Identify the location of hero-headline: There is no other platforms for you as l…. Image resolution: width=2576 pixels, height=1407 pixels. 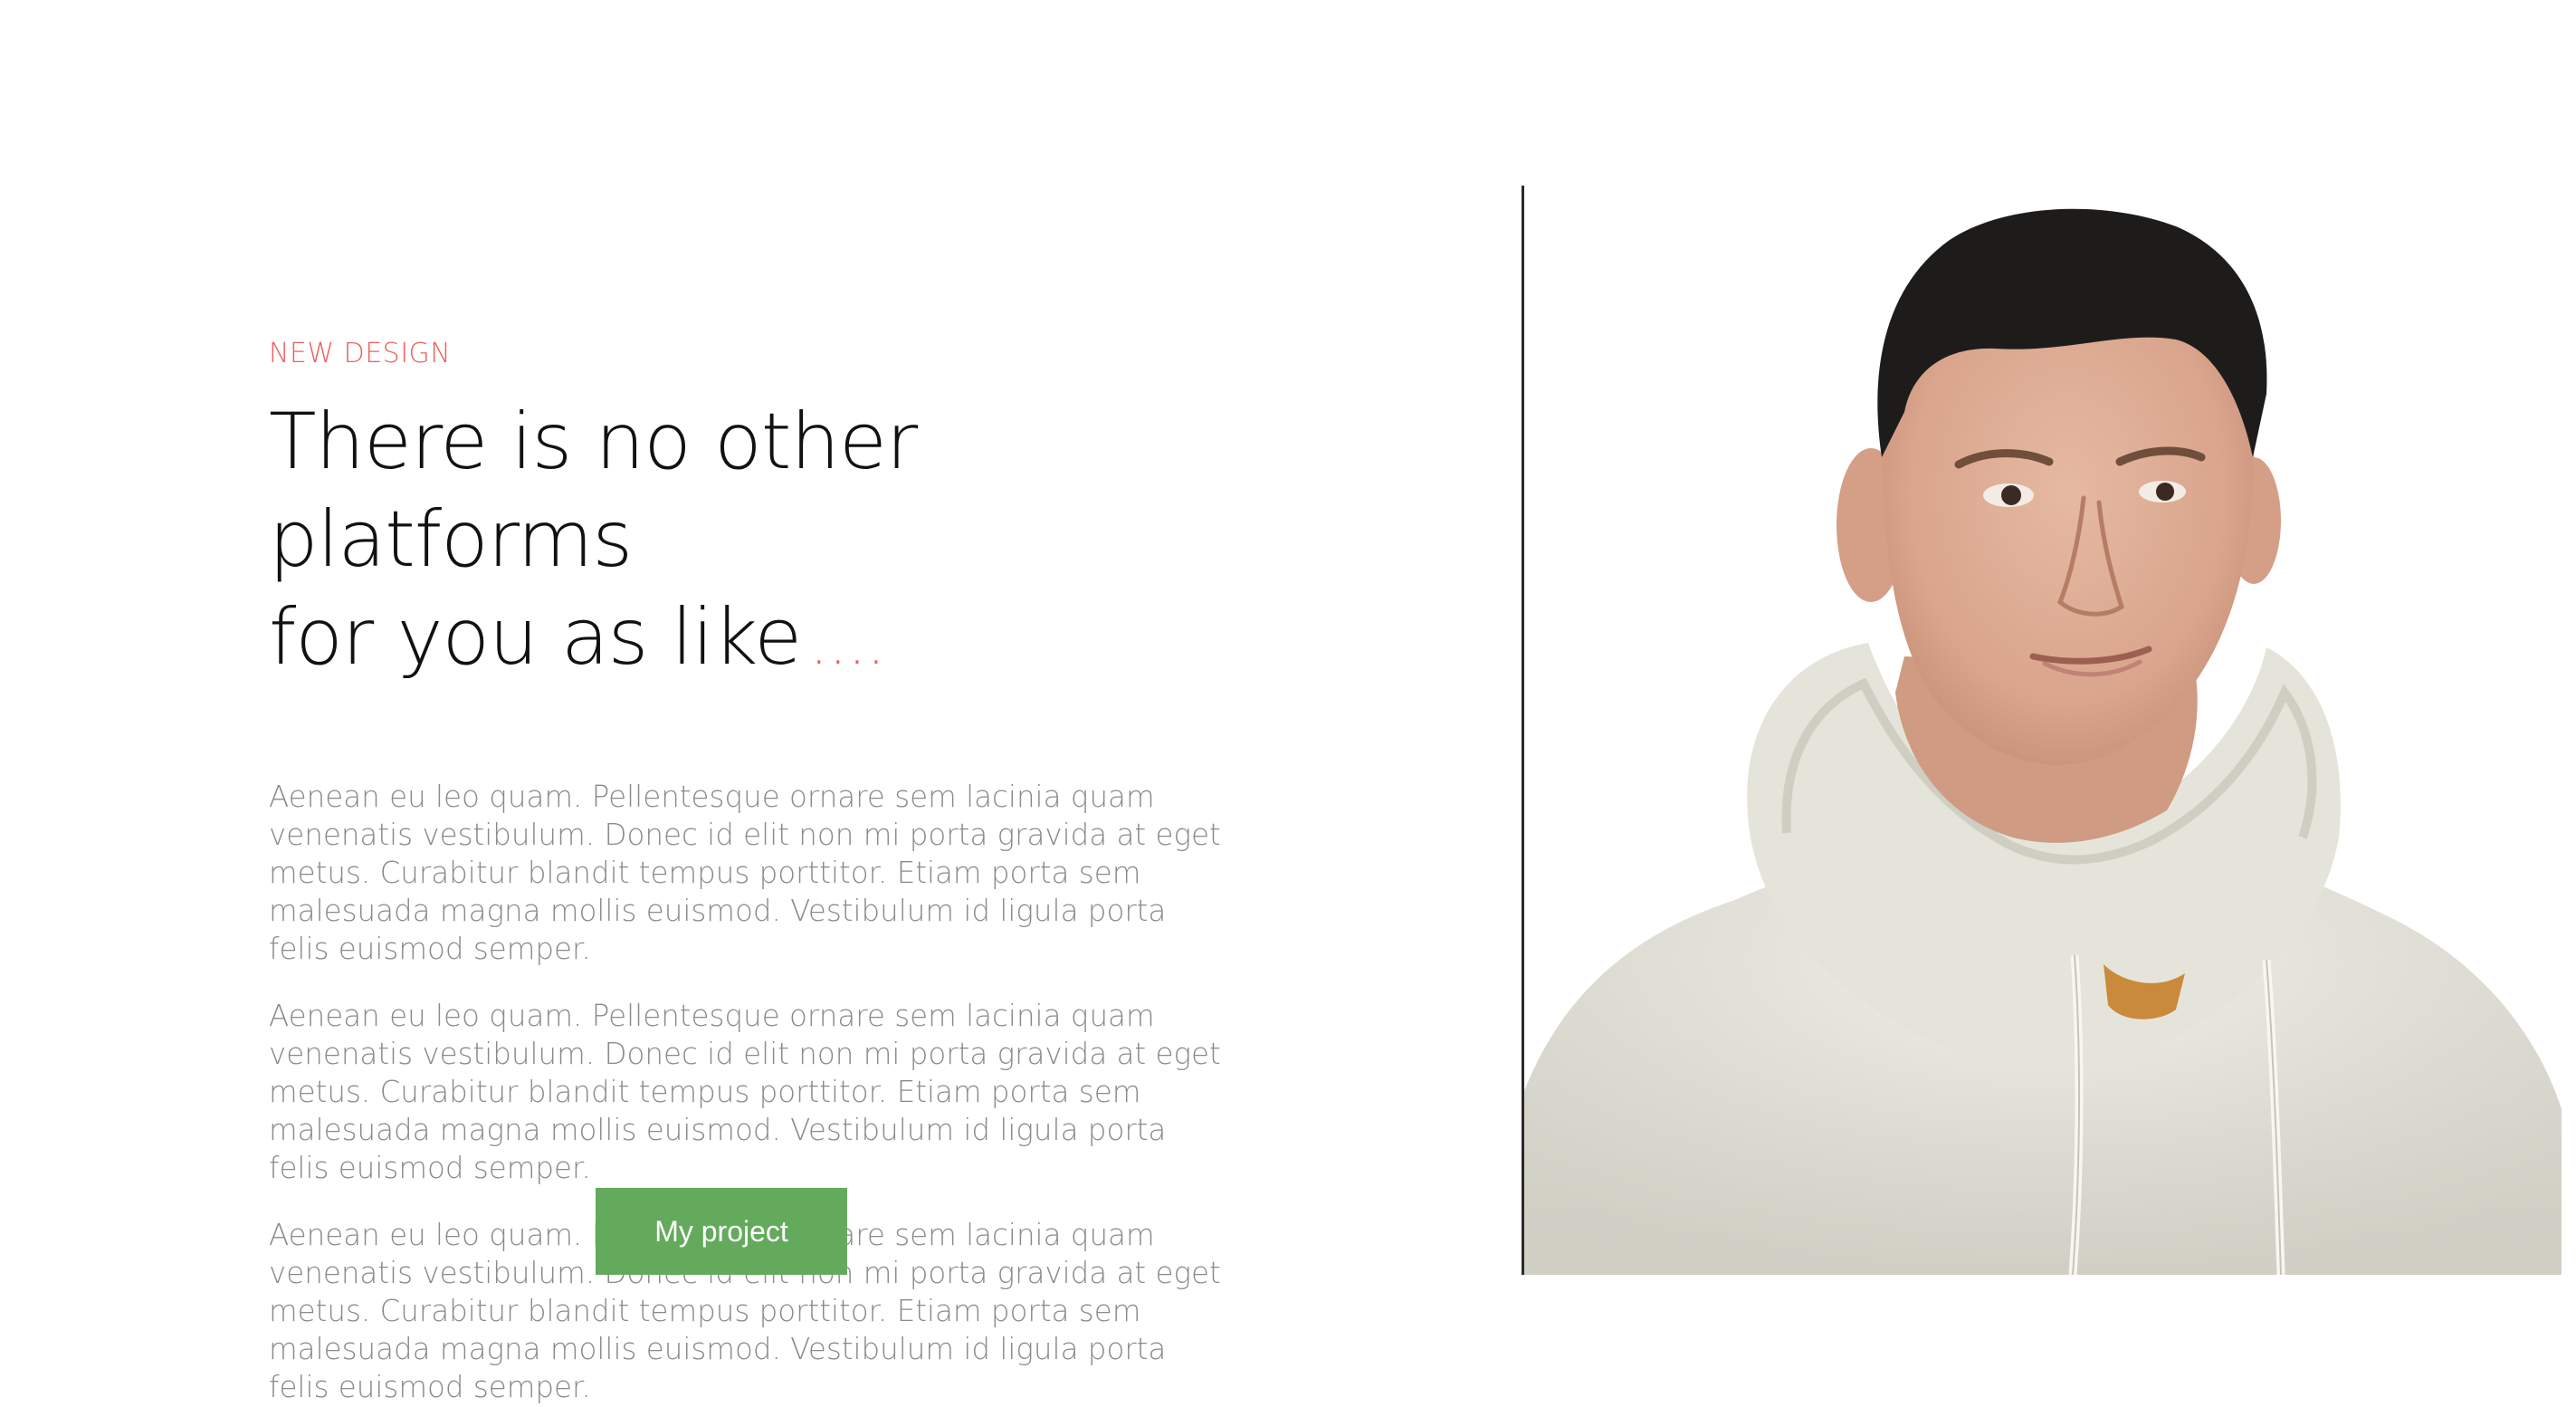
(758, 543).